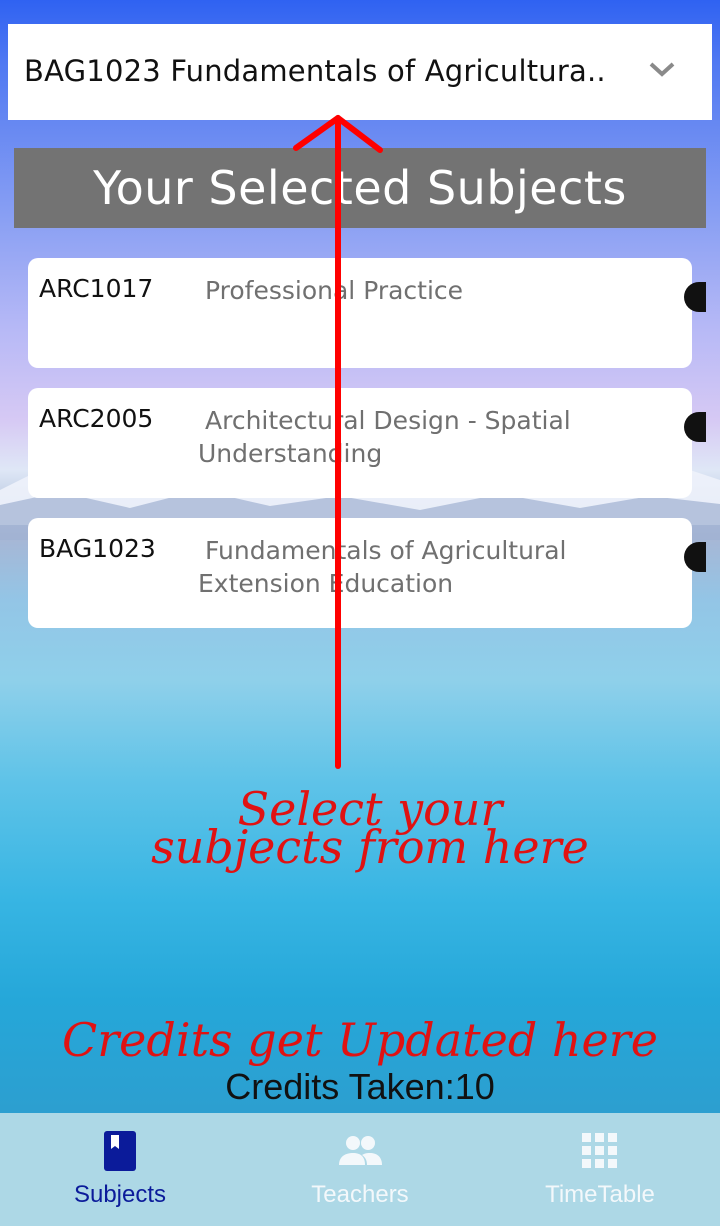 The image size is (720, 1226). I want to click on dropdown-selected-value: BAG1023 Fundamentals of Agricultura.., so click(315, 71).